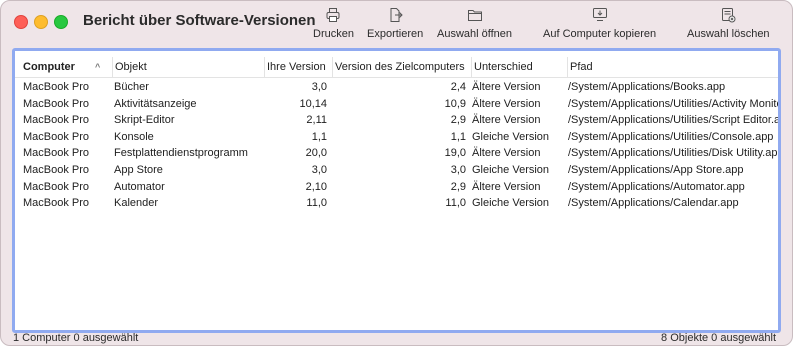 The height and width of the screenshot is (346, 793). I want to click on folder-icon, so click(474, 15).